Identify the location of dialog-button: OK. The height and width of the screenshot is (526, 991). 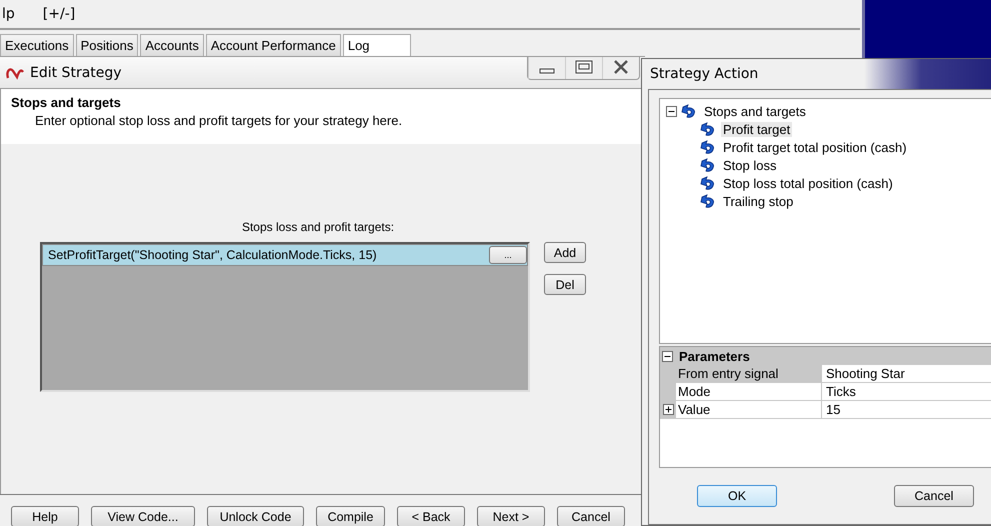
(737, 496).